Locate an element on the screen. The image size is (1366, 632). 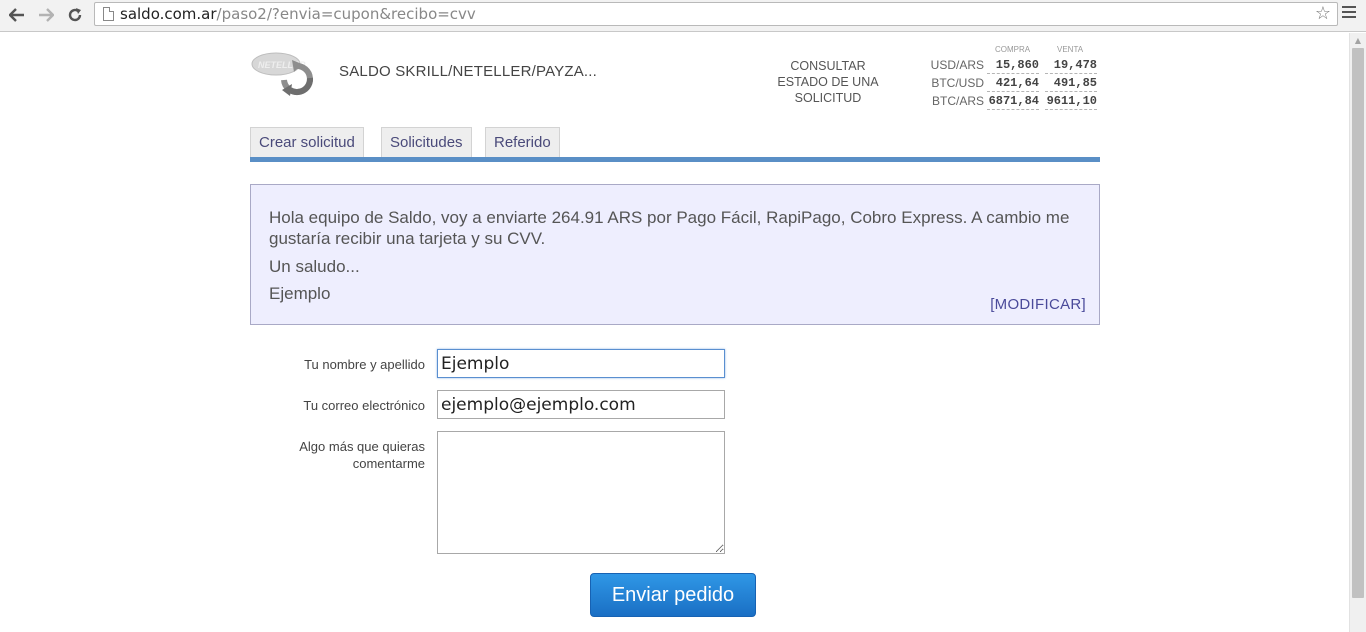
modify-link: [MODIFICAR] is located at coordinates (1038, 304).